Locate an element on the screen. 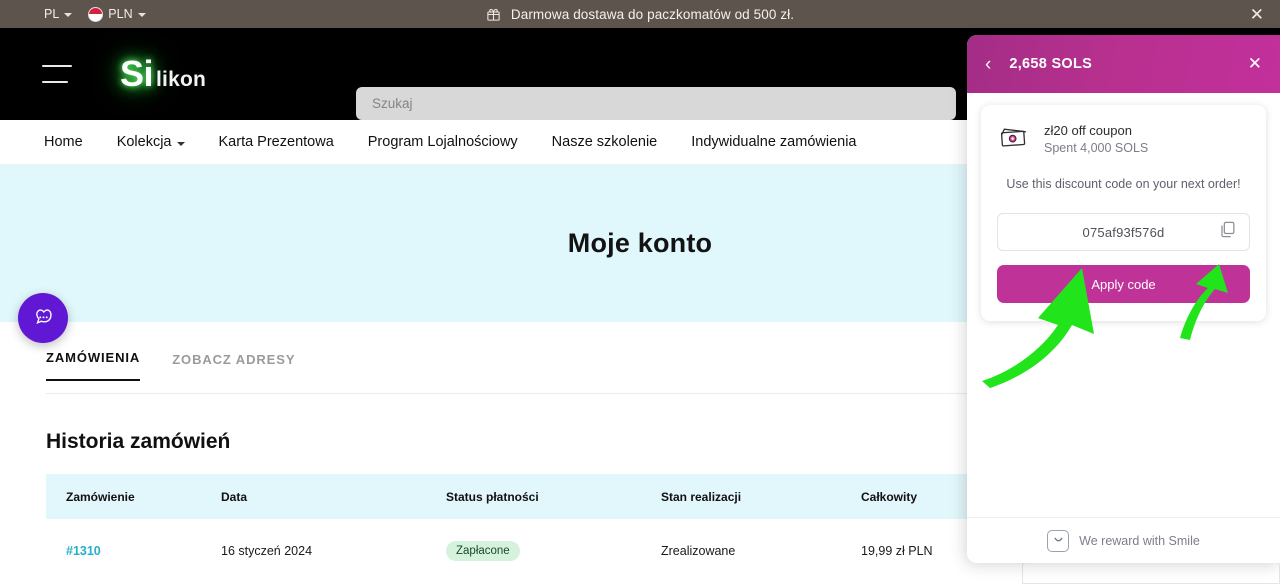 This screenshot has width=1280, height=584. rewards-panel-footer: We reward with Smile is located at coordinates (1123, 540).